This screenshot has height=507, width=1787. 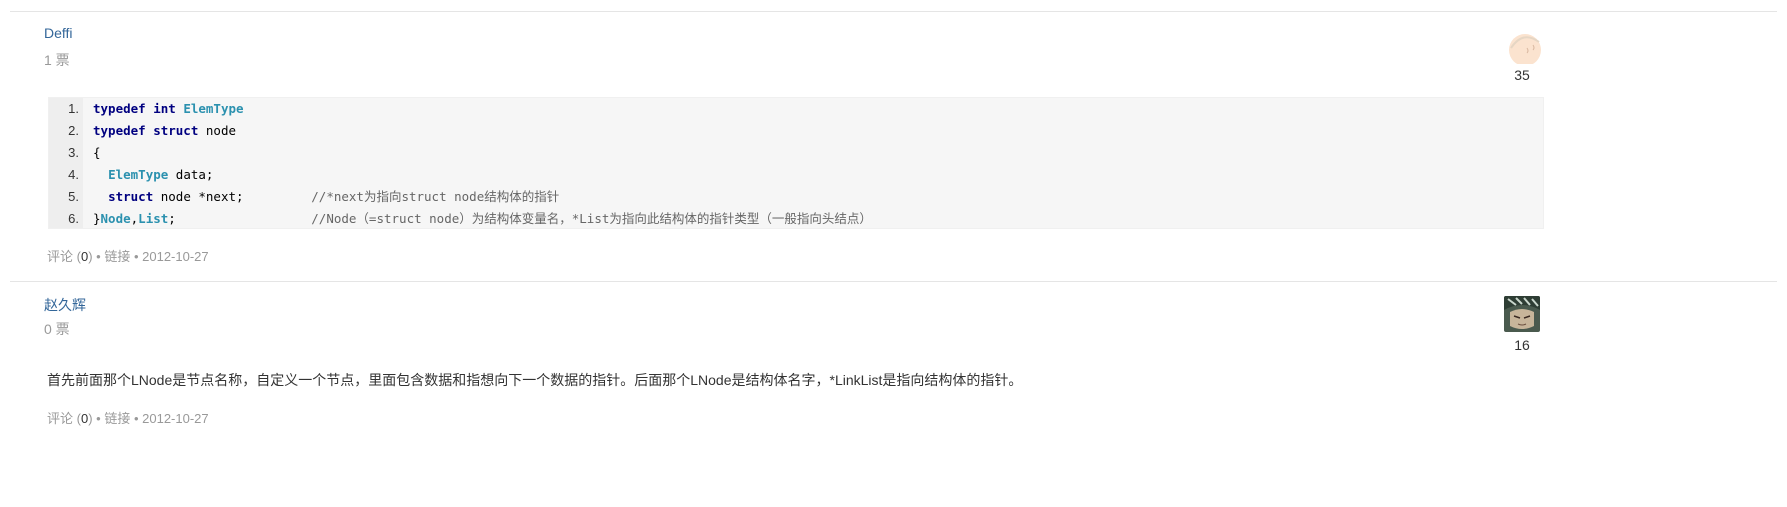 I want to click on code-text: typedef struct node, so click(x=164, y=131).